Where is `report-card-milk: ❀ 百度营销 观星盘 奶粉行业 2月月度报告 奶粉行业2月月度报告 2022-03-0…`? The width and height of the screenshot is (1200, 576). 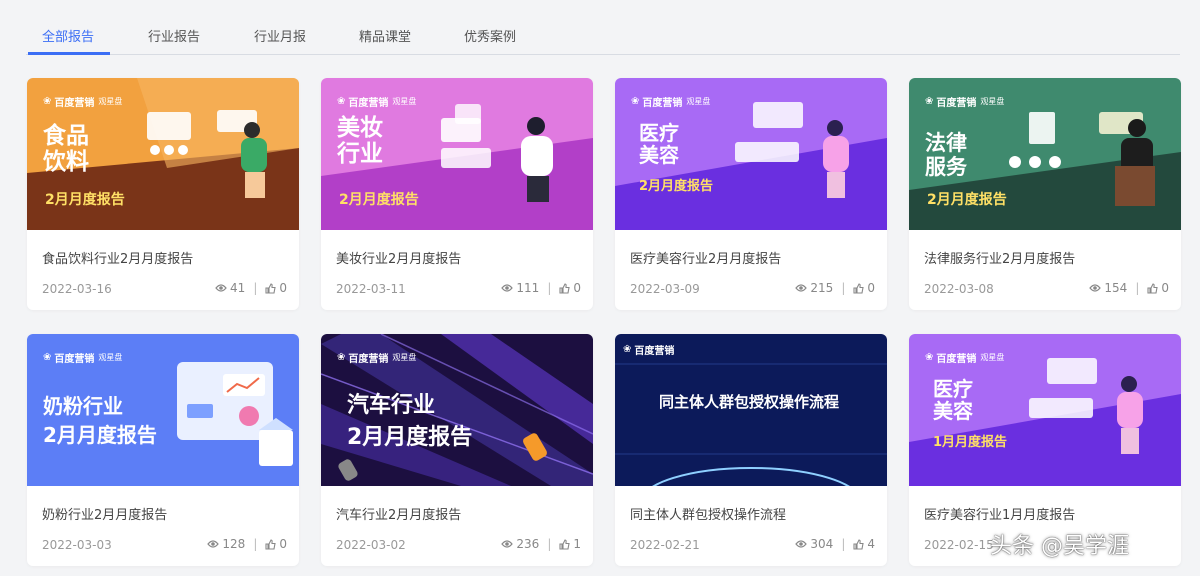 report-card-milk: ❀ 百度营销 观星盘 奶粉行业 2月月度报告 奶粉行业2月月度报告 2022-03-0… is located at coordinates (163, 450).